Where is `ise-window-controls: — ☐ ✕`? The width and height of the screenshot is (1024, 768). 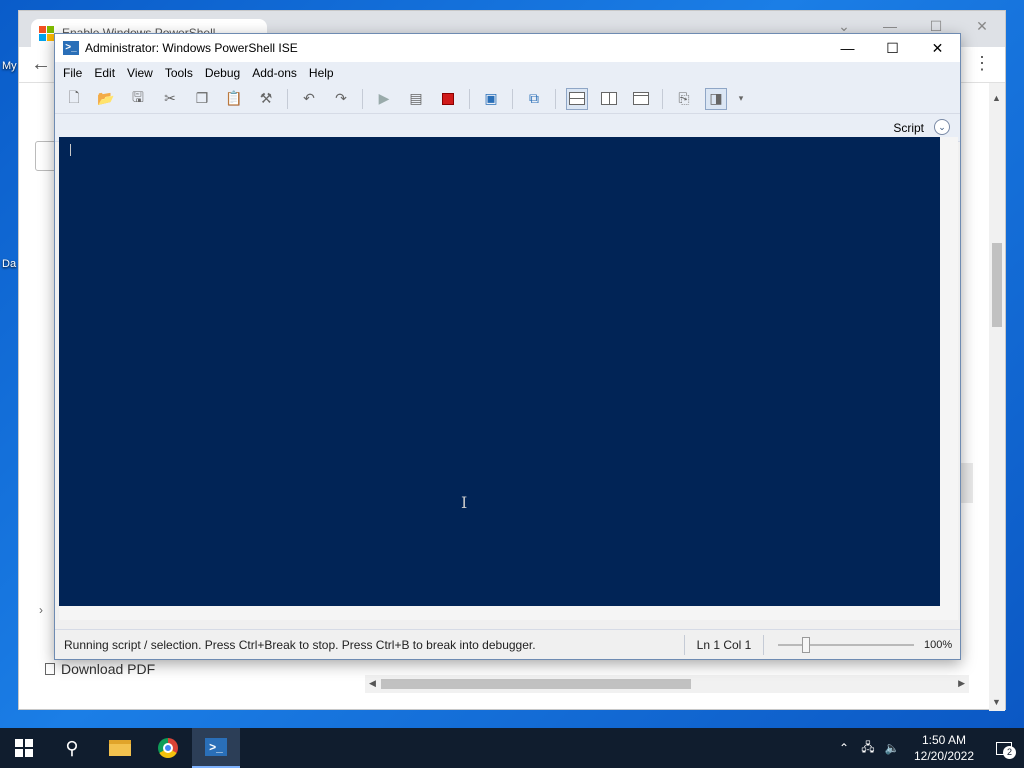 ise-window-controls: — ☐ ✕ is located at coordinates (892, 48).